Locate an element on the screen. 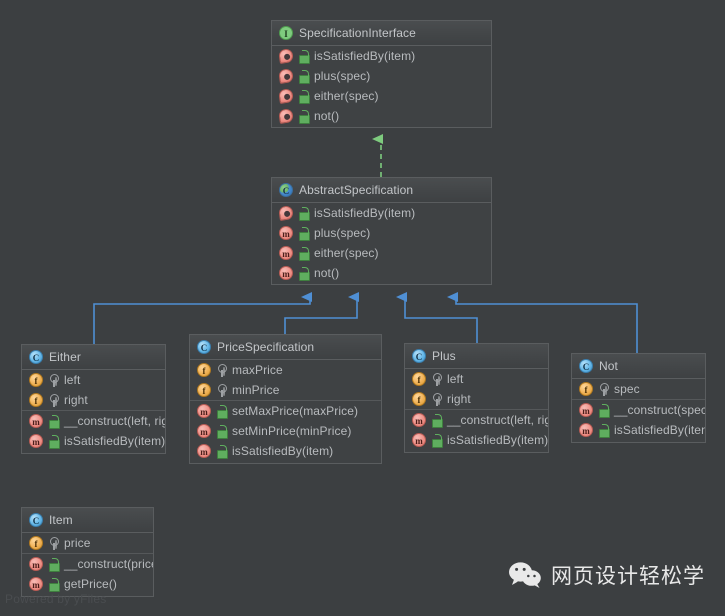 The width and height of the screenshot is (725, 616). uml-member-row: m __construct(spec) is located at coordinates (638, 410).